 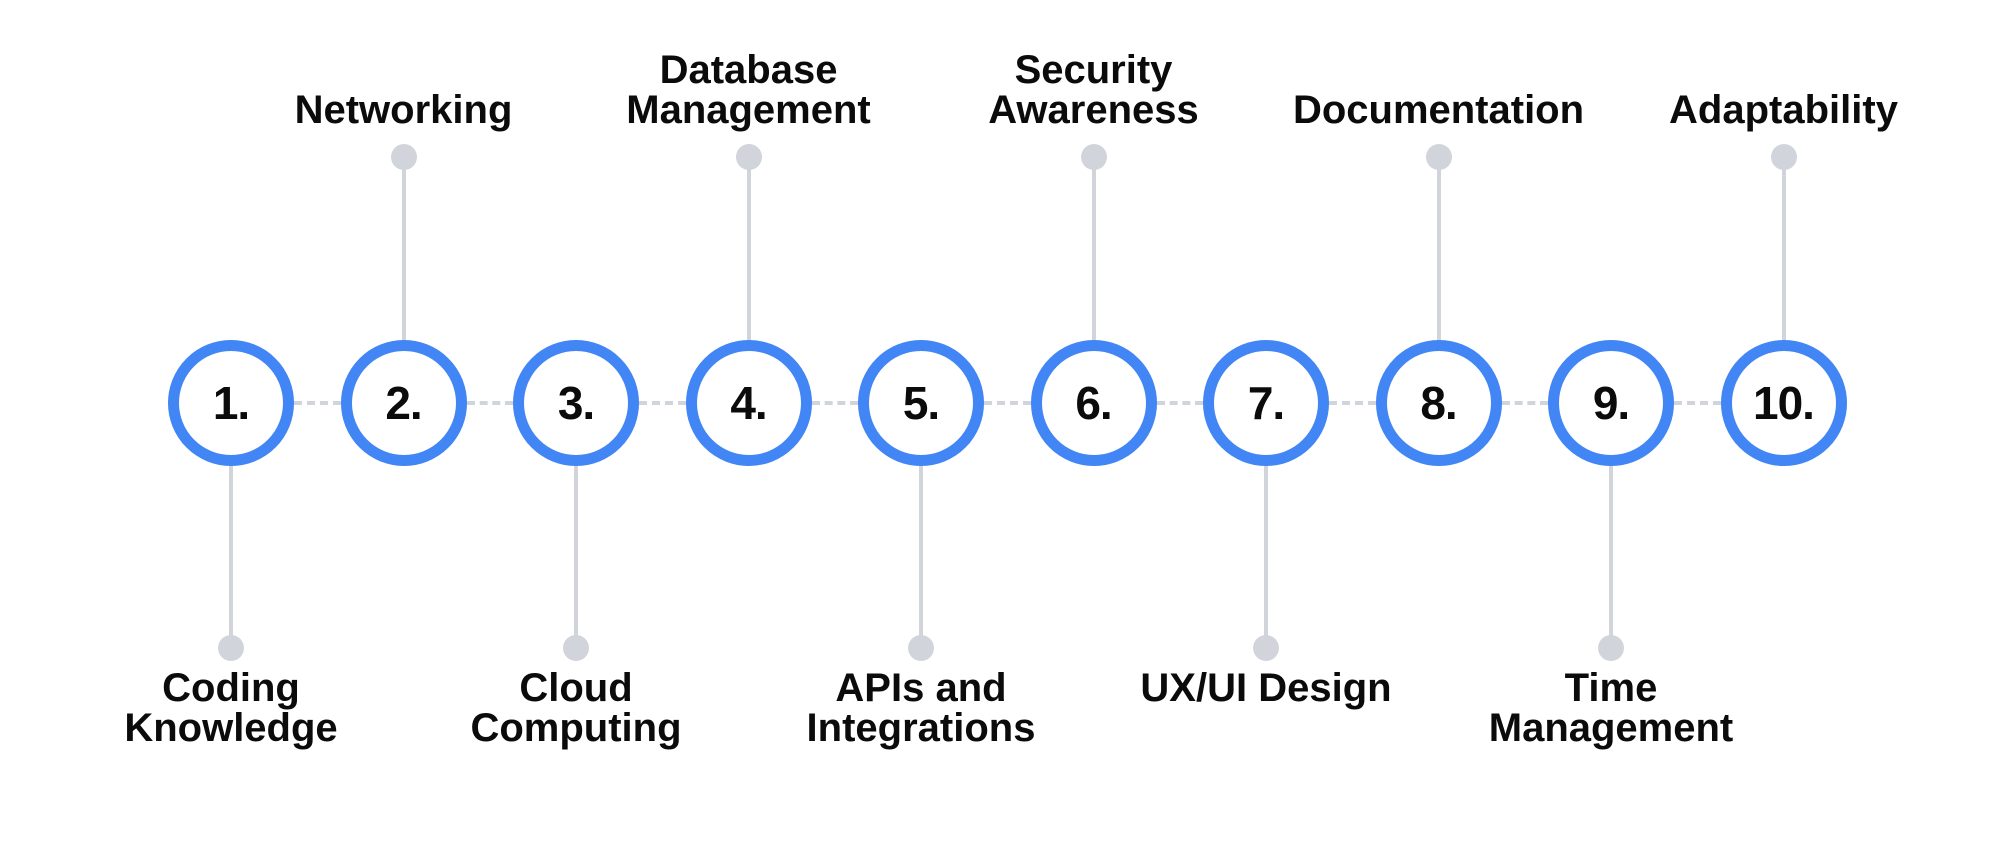 I want to click on step-number: 4., so click(x=748, y=403).